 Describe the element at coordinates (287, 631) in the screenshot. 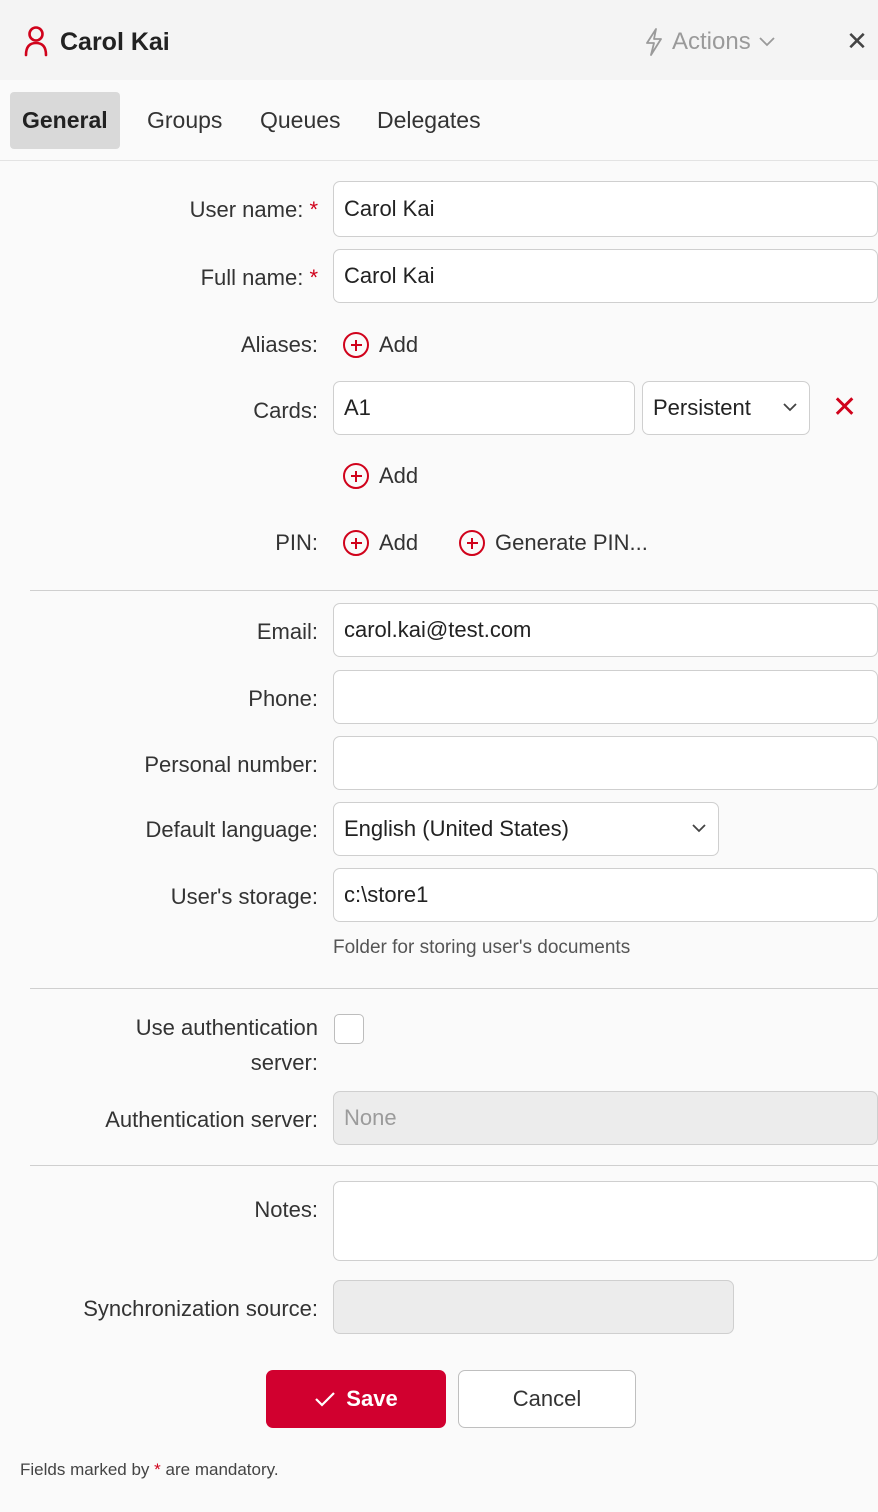

I see `email-label: Email:` at that location.